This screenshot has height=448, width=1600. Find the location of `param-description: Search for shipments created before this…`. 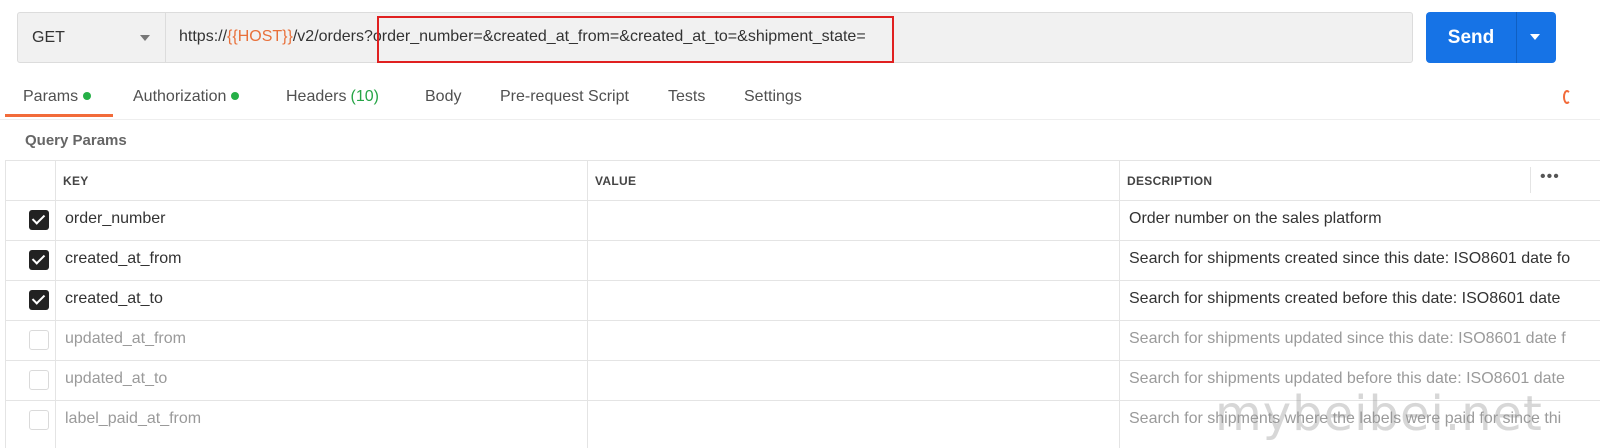

param-description: Search for shipments created before this… is located at coordinates (1364, 299).